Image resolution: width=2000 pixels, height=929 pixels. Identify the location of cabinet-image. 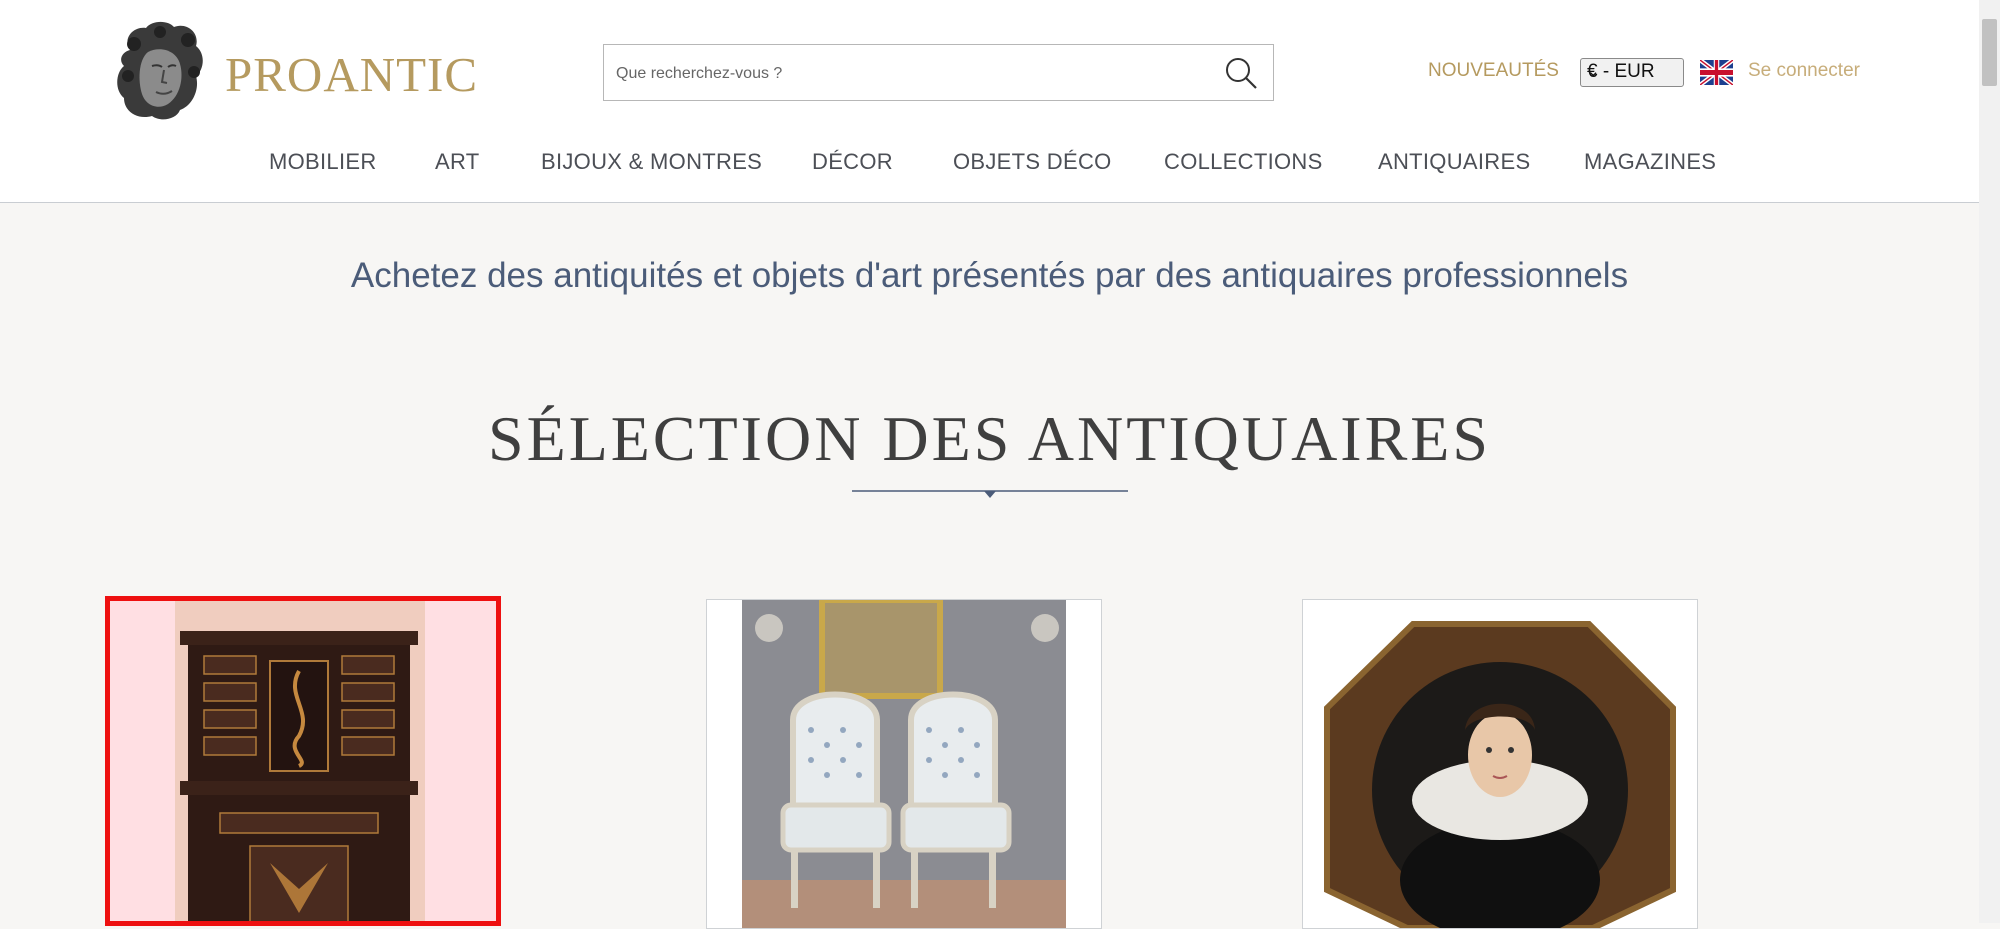
(303, 761).